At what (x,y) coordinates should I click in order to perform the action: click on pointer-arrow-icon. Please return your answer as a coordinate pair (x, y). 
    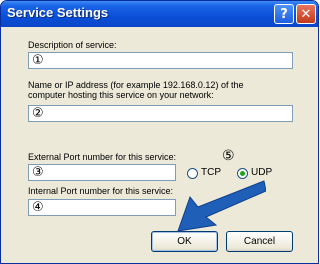
    Looking at the image, I should click on (221, 206).